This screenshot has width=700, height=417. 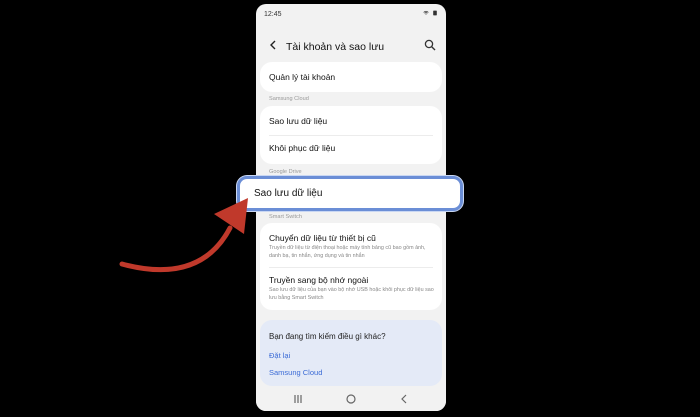 What do you see at coordinates (289, 99) in the screenshot?
I see `section-label-samsung-cloud: Samsung Cloud` at bounding box center [289, 99].